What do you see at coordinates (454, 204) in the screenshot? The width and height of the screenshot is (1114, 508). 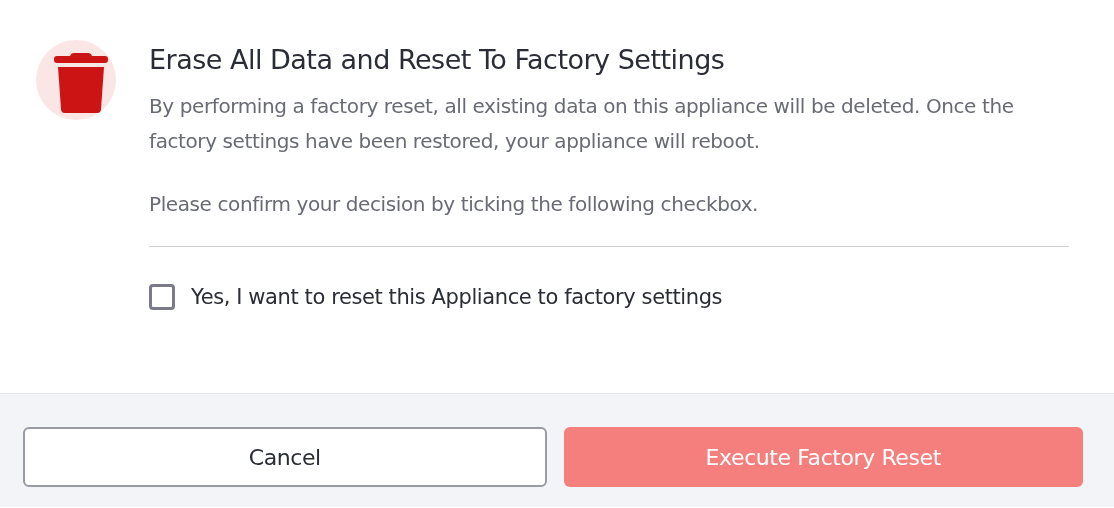 I see `description-text: Please confirm your decision by ticking the following checkbox.` at bounding box center [454, 204].